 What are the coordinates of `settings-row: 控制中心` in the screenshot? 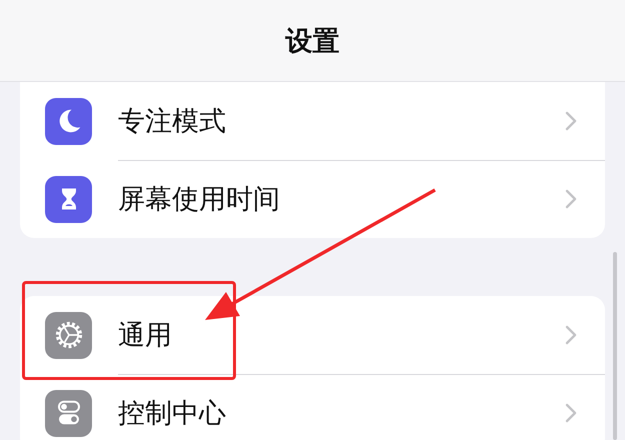 It's located at (312, 407).